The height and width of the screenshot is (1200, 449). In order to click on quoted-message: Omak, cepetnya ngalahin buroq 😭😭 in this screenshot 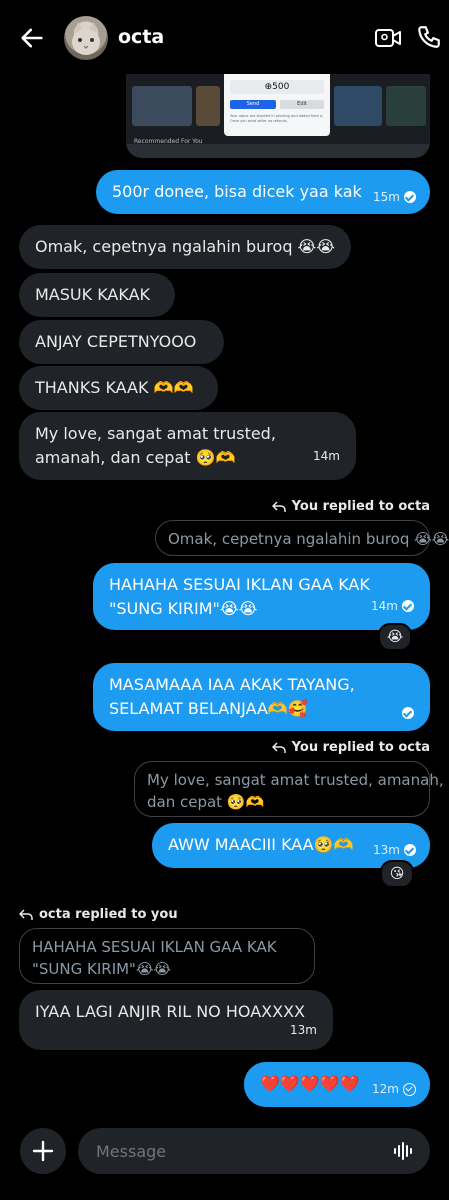, I will do `click(302, 538)`.